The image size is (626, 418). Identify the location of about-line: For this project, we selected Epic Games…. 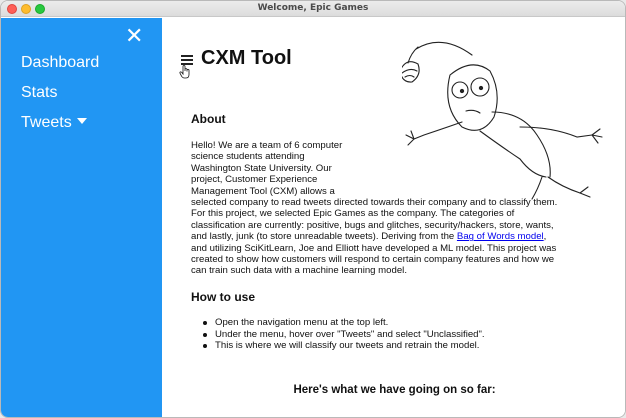
(353, 214).